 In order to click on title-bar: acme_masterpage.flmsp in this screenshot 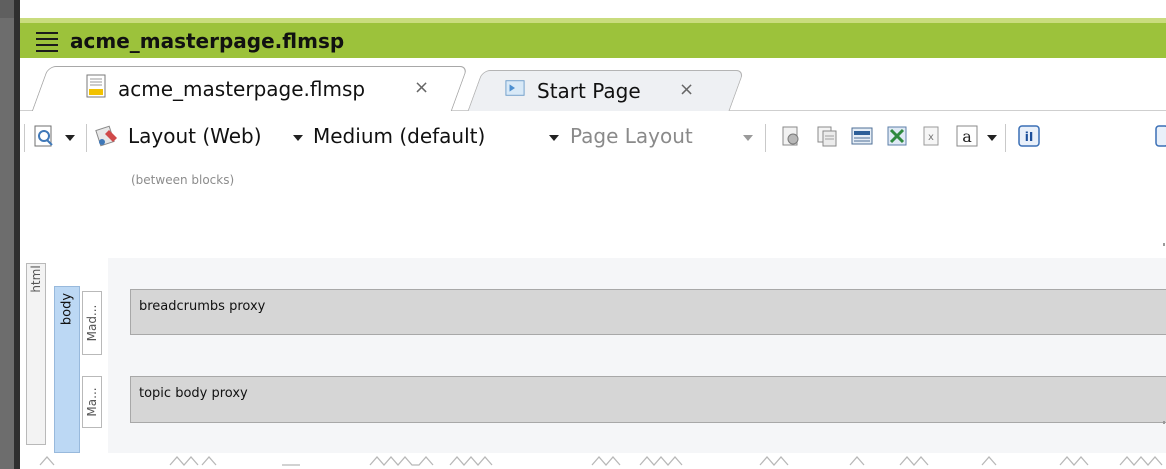, I will do `click(593, 38)`.